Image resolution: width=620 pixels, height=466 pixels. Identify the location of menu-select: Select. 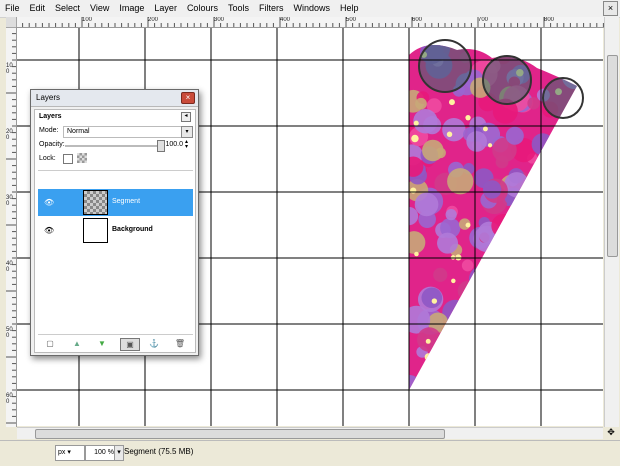
(67, 8).